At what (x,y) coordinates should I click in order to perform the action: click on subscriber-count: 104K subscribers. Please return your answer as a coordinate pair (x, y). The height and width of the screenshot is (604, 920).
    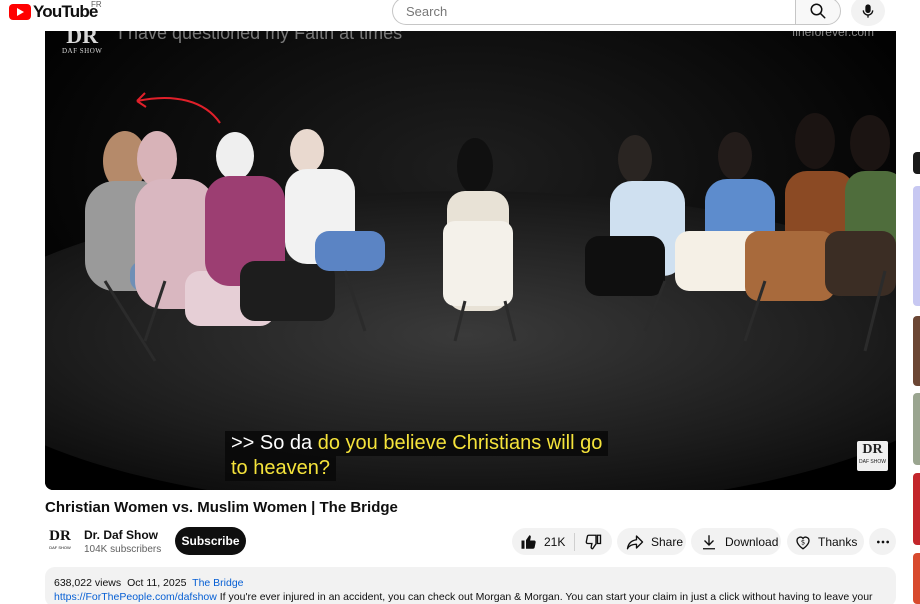
    Looking at the image, I should click on (123, 549).